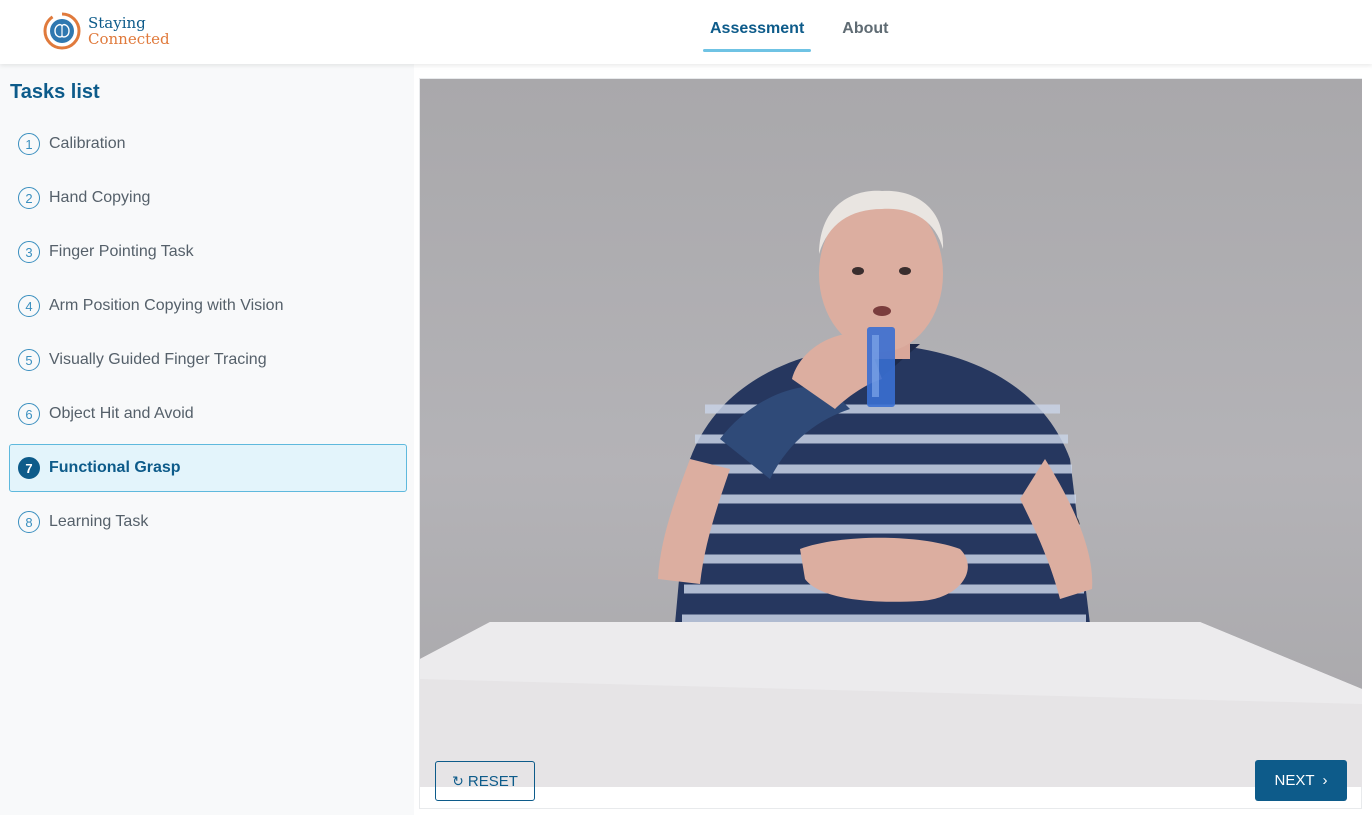  I want to click on next-button: NEXT ›, so click(1301, 780).